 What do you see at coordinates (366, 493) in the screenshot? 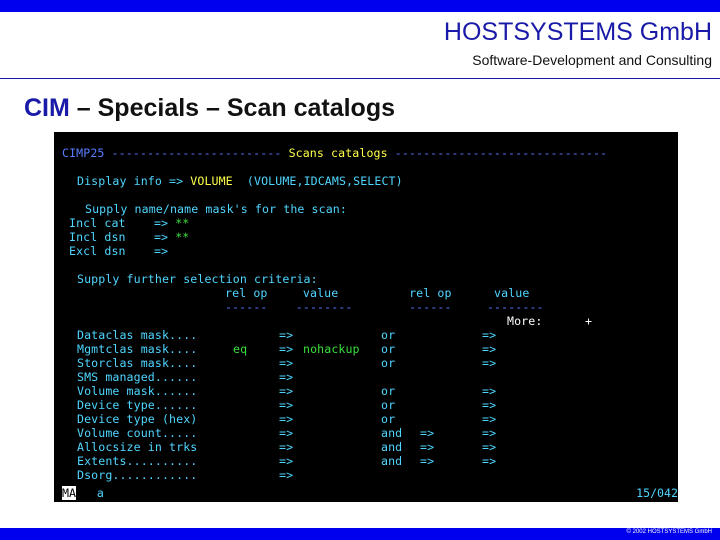
I see `terminal-command-line: MA a 15/042` at bounding box center [366, 493].